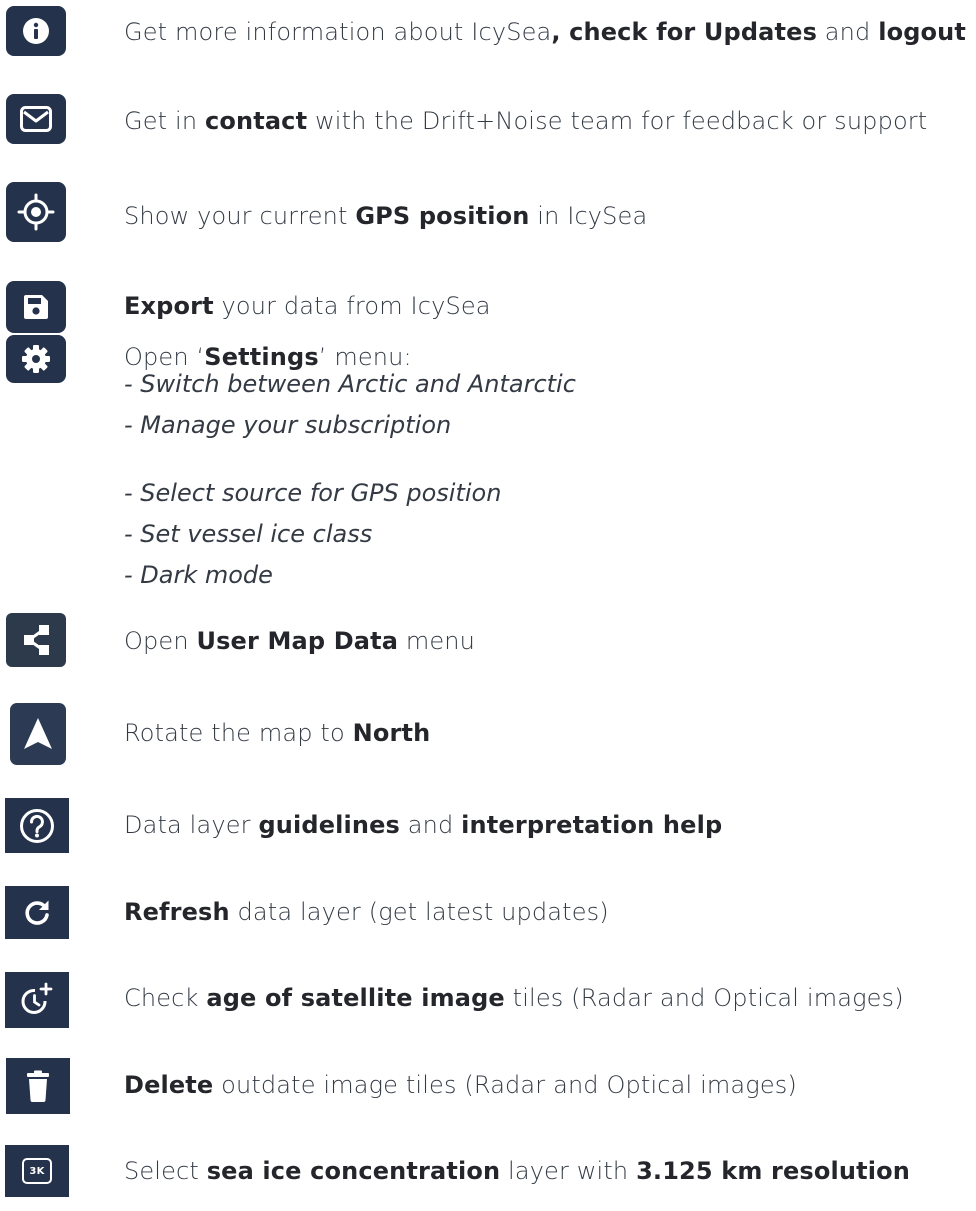  What do you see at coordinates (307, 306) in the screenshot?
I see `export-description: Export your data from IcySea` at bounding box center [307, 306].